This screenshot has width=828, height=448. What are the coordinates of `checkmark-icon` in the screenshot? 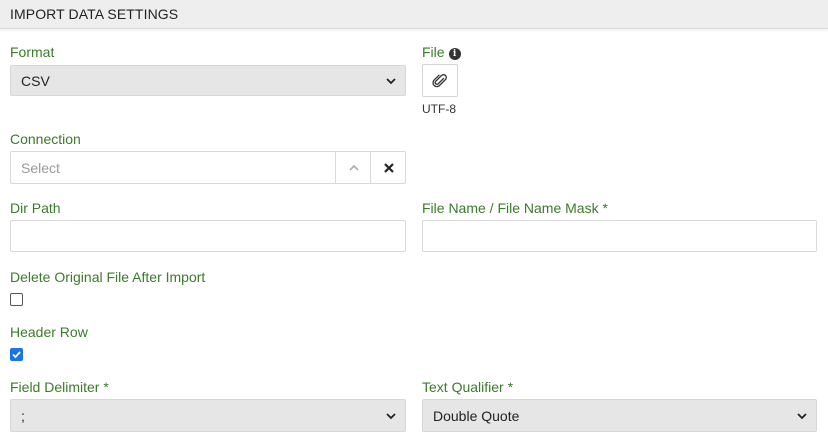 It's located at (16, 355).